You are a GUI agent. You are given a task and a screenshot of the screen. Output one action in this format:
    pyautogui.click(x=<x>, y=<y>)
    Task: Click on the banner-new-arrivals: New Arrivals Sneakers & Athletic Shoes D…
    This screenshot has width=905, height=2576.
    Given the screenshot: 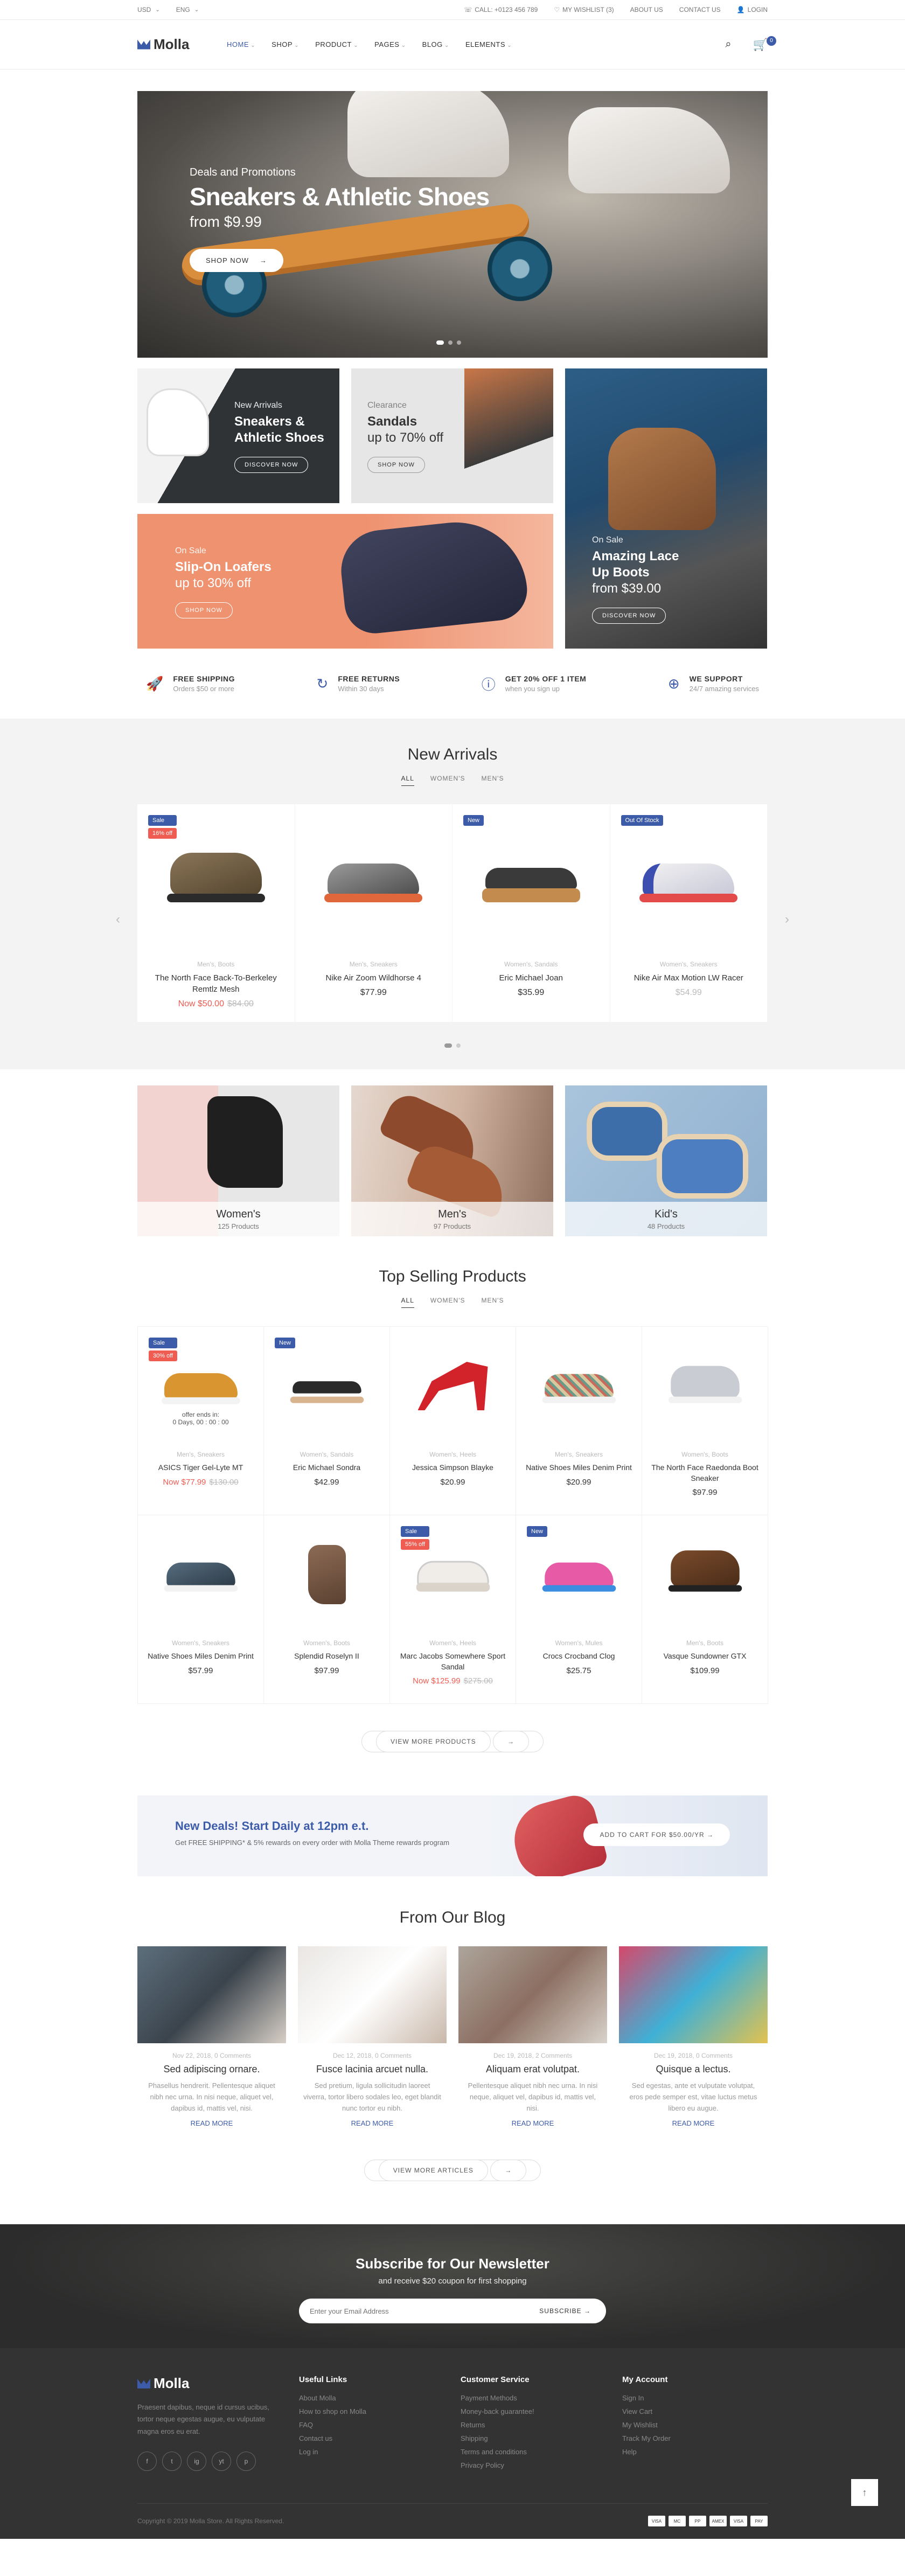 What is the action you would take?
    pyautogui.click(x=238, y=436)
    